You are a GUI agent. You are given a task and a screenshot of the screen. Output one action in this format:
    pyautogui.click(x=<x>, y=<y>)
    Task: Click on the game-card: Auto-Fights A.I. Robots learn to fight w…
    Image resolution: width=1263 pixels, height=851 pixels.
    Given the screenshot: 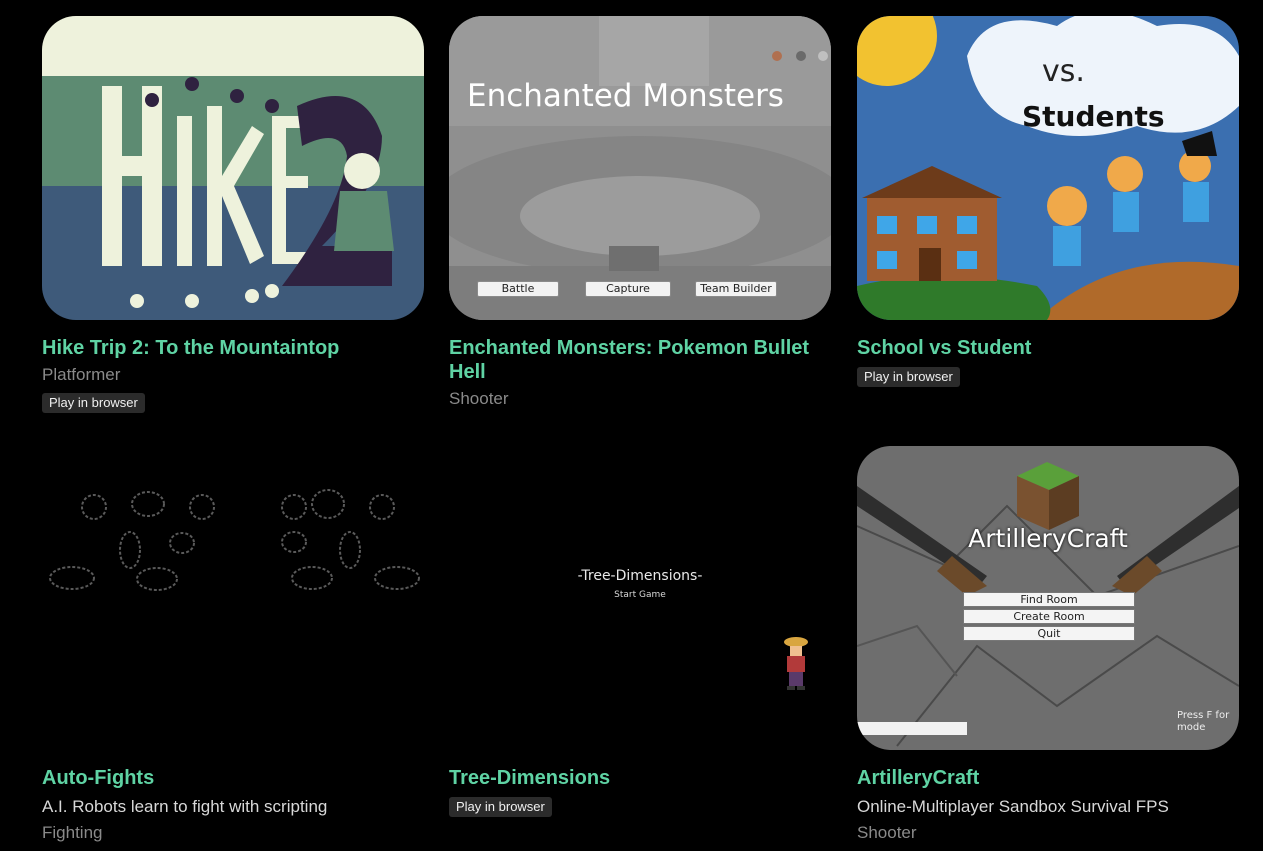 What is the action you would take?
    pyautogui.click(x=233, y=645)
    